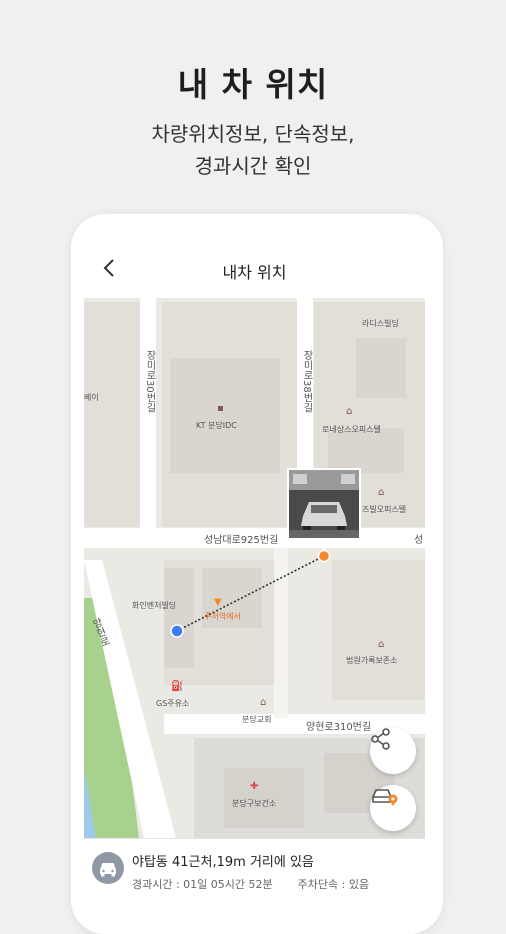 The width and height of the screenshot is (506, 934). I want to click on share-icon, so click(380, 739).